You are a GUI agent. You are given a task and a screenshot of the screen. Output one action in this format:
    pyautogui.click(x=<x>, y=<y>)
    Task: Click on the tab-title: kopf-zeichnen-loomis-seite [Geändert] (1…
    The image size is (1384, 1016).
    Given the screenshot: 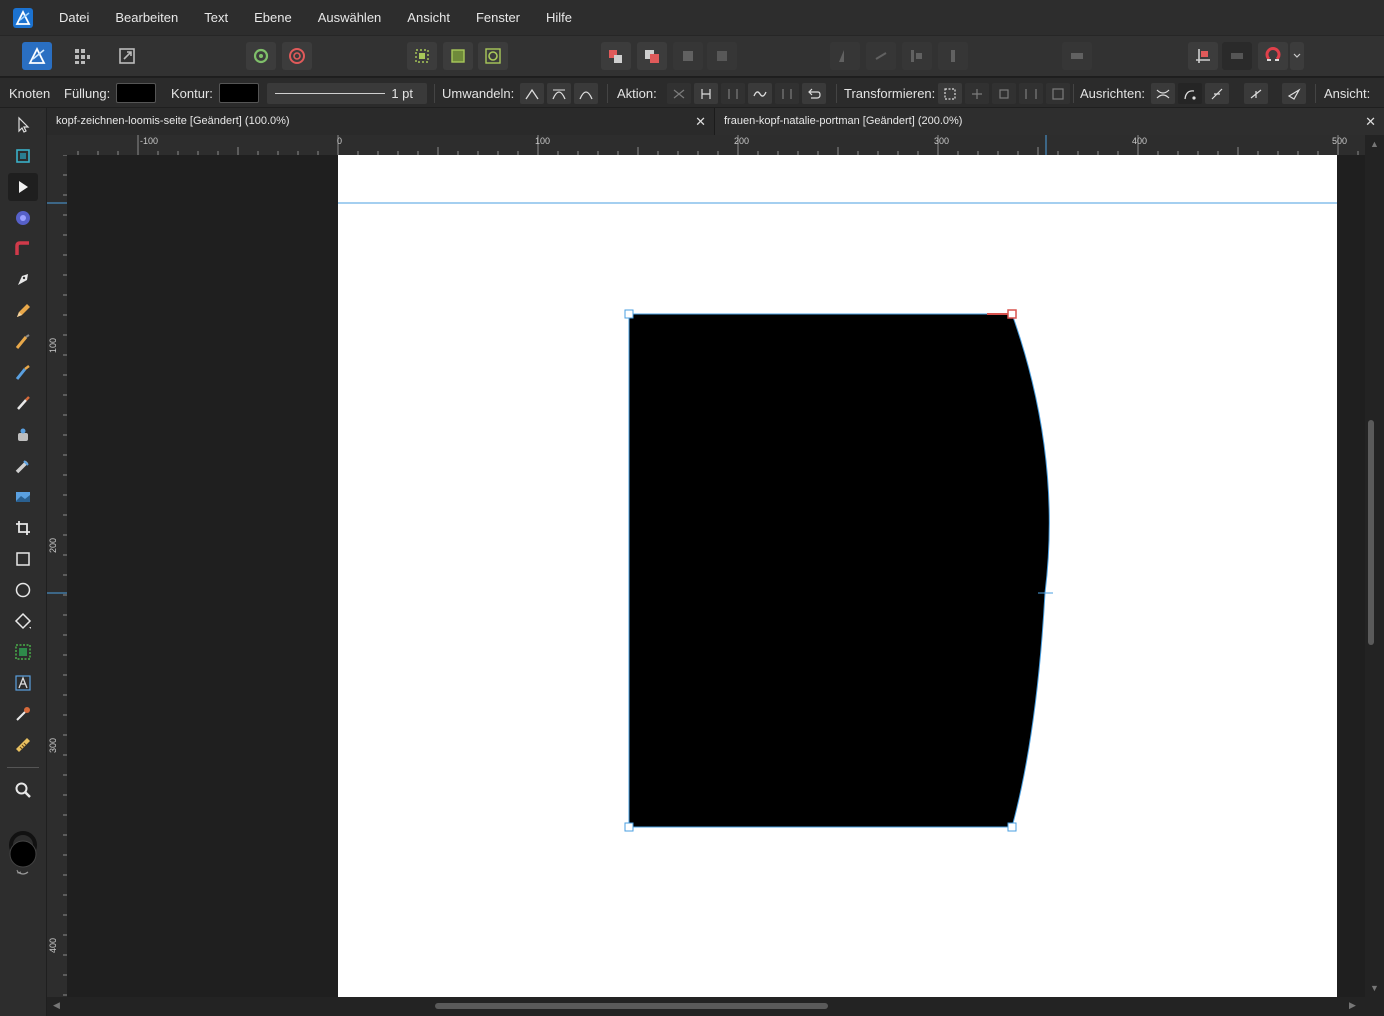 What is the action you would take?
    pyautogui.click(x=173, y=121)
    